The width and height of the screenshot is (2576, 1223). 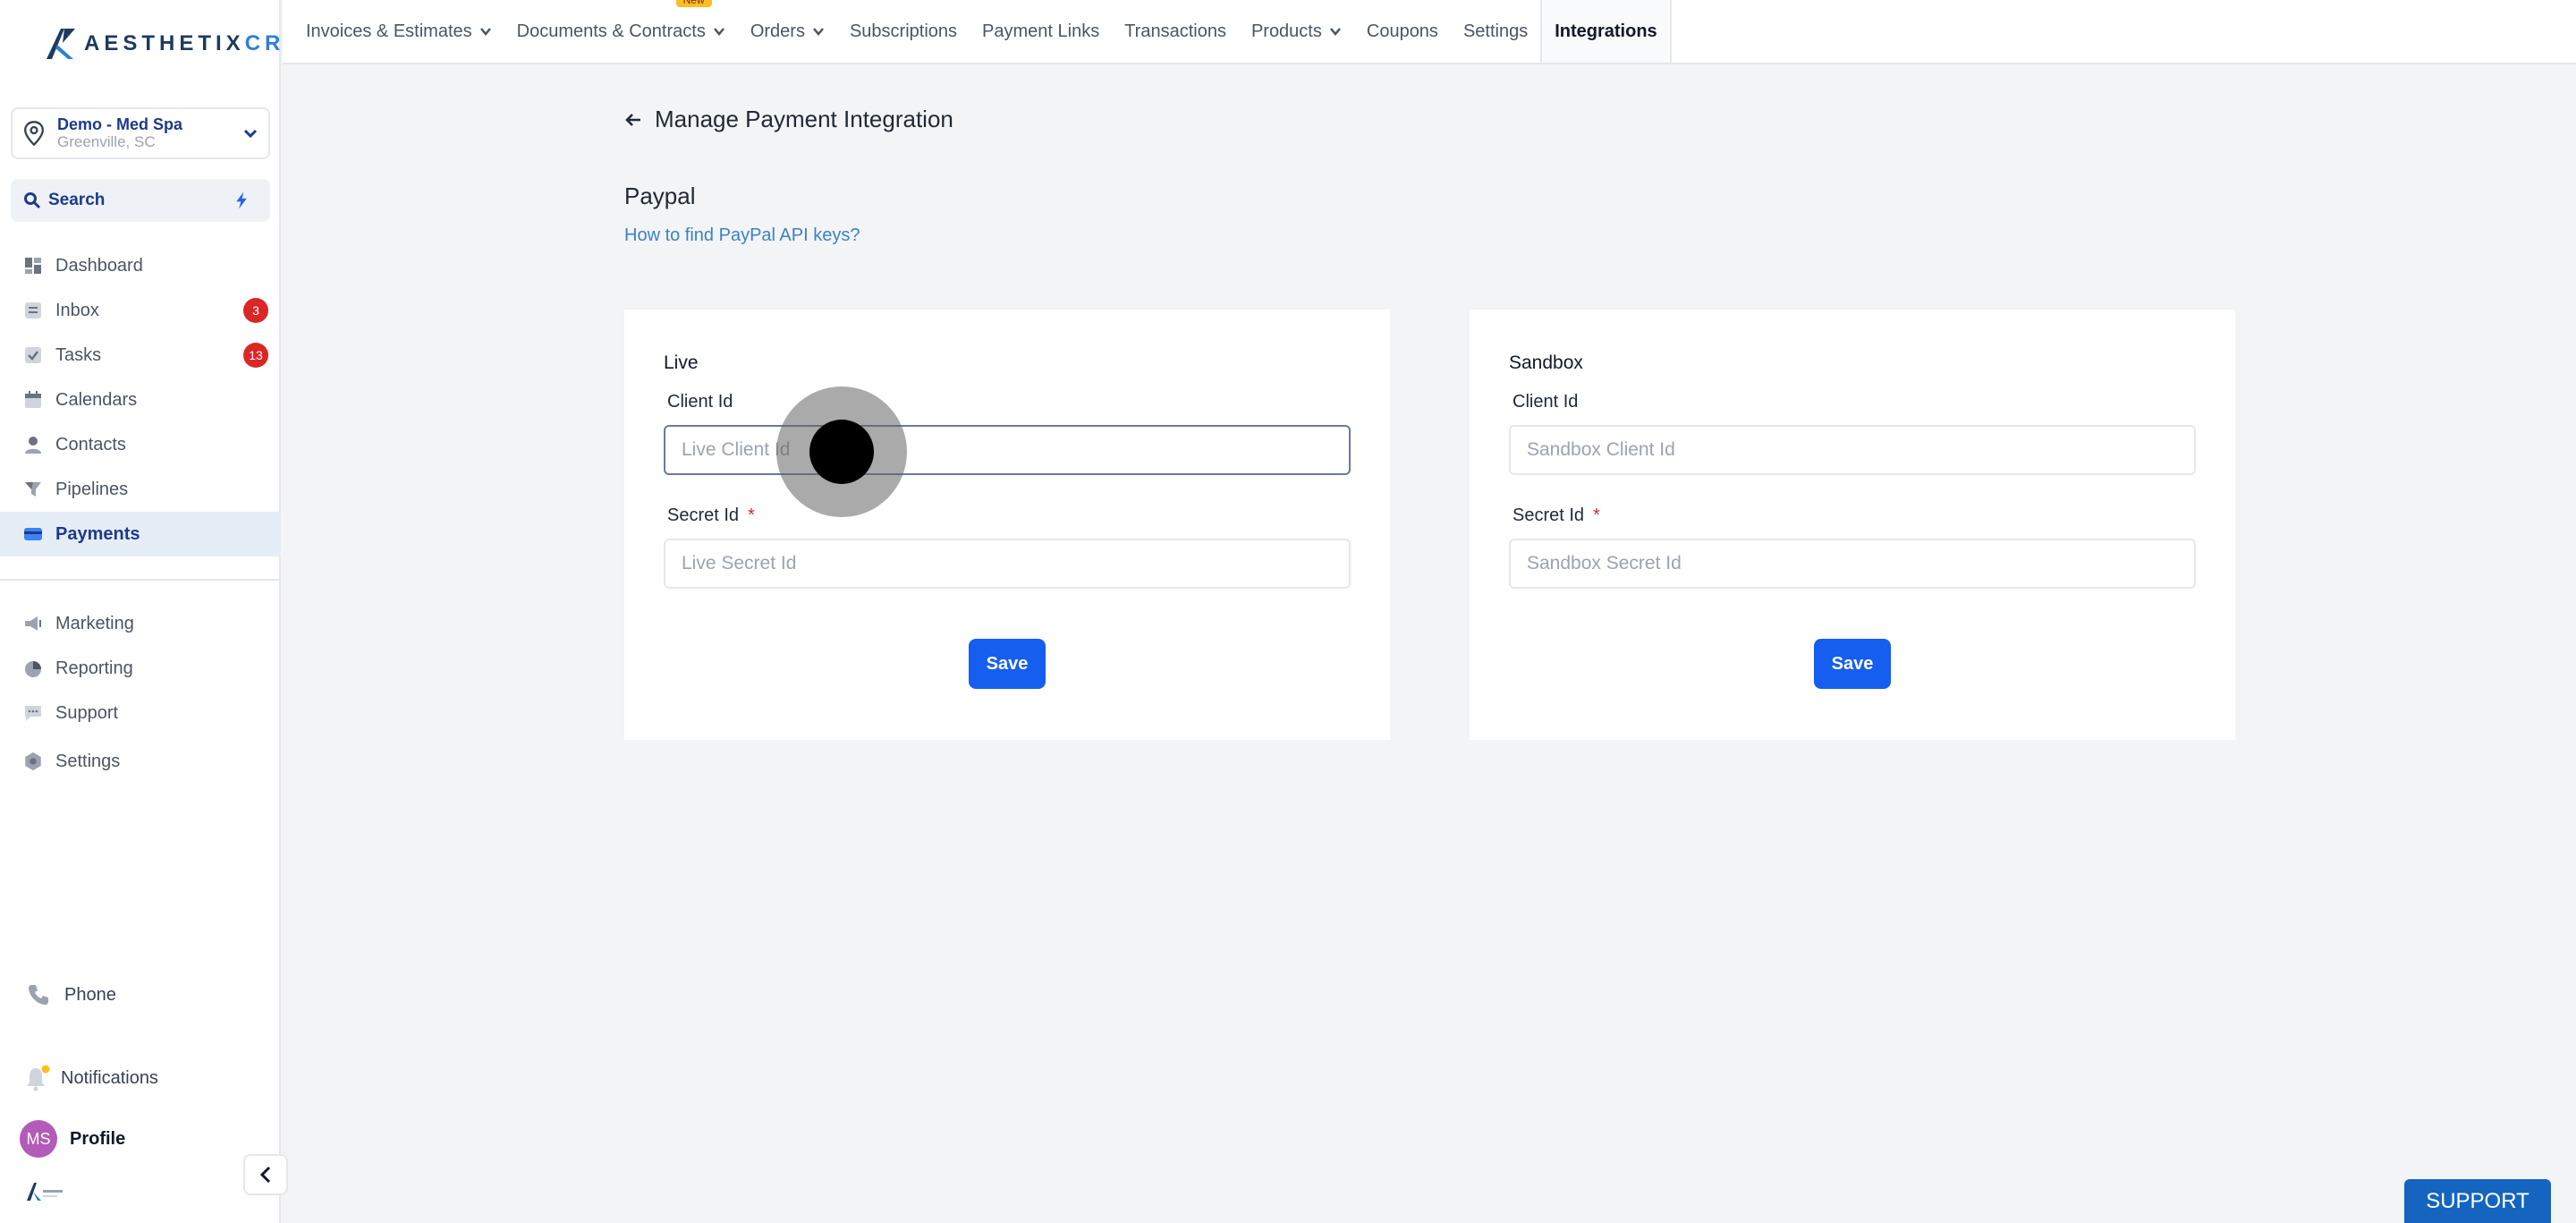 What do you see at coordinates (1852, 450) in the screenshot?
I see `sandbox-client-id-input` at bounding box center [1852, 450].